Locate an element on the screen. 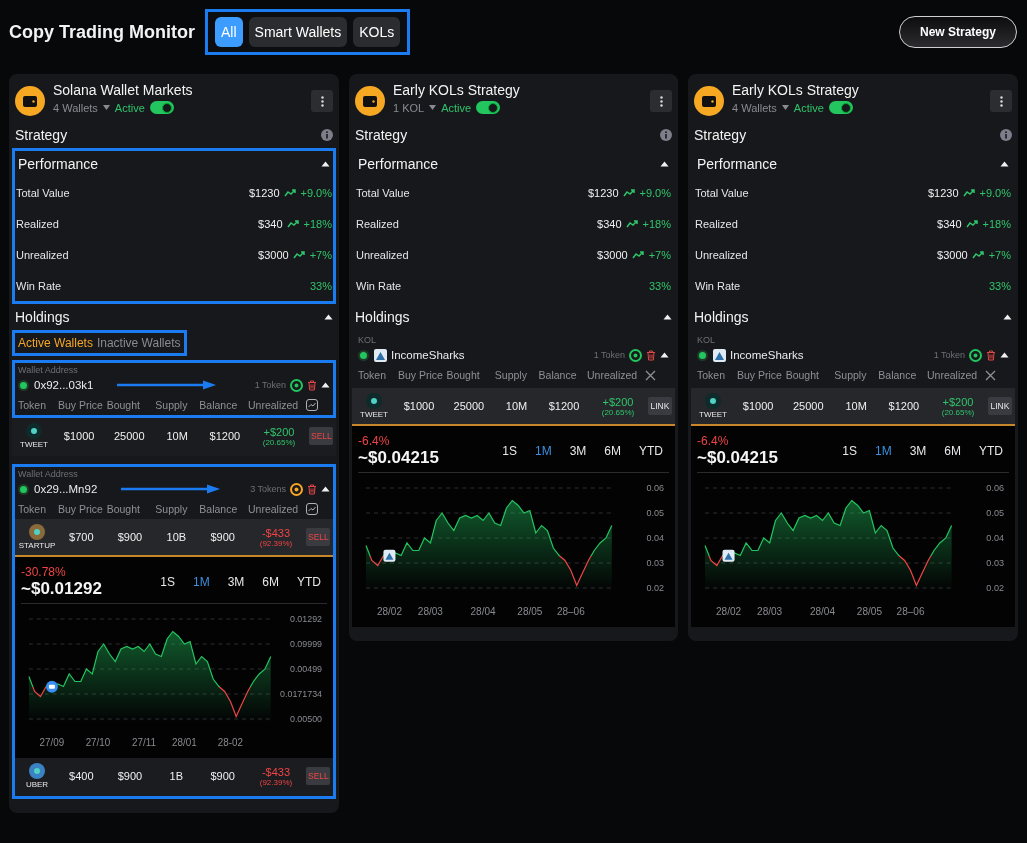 The width and height of the screenshot is (1027, 843). member-count-dropdown: 1 KOL is located at coordinates (409, 107).